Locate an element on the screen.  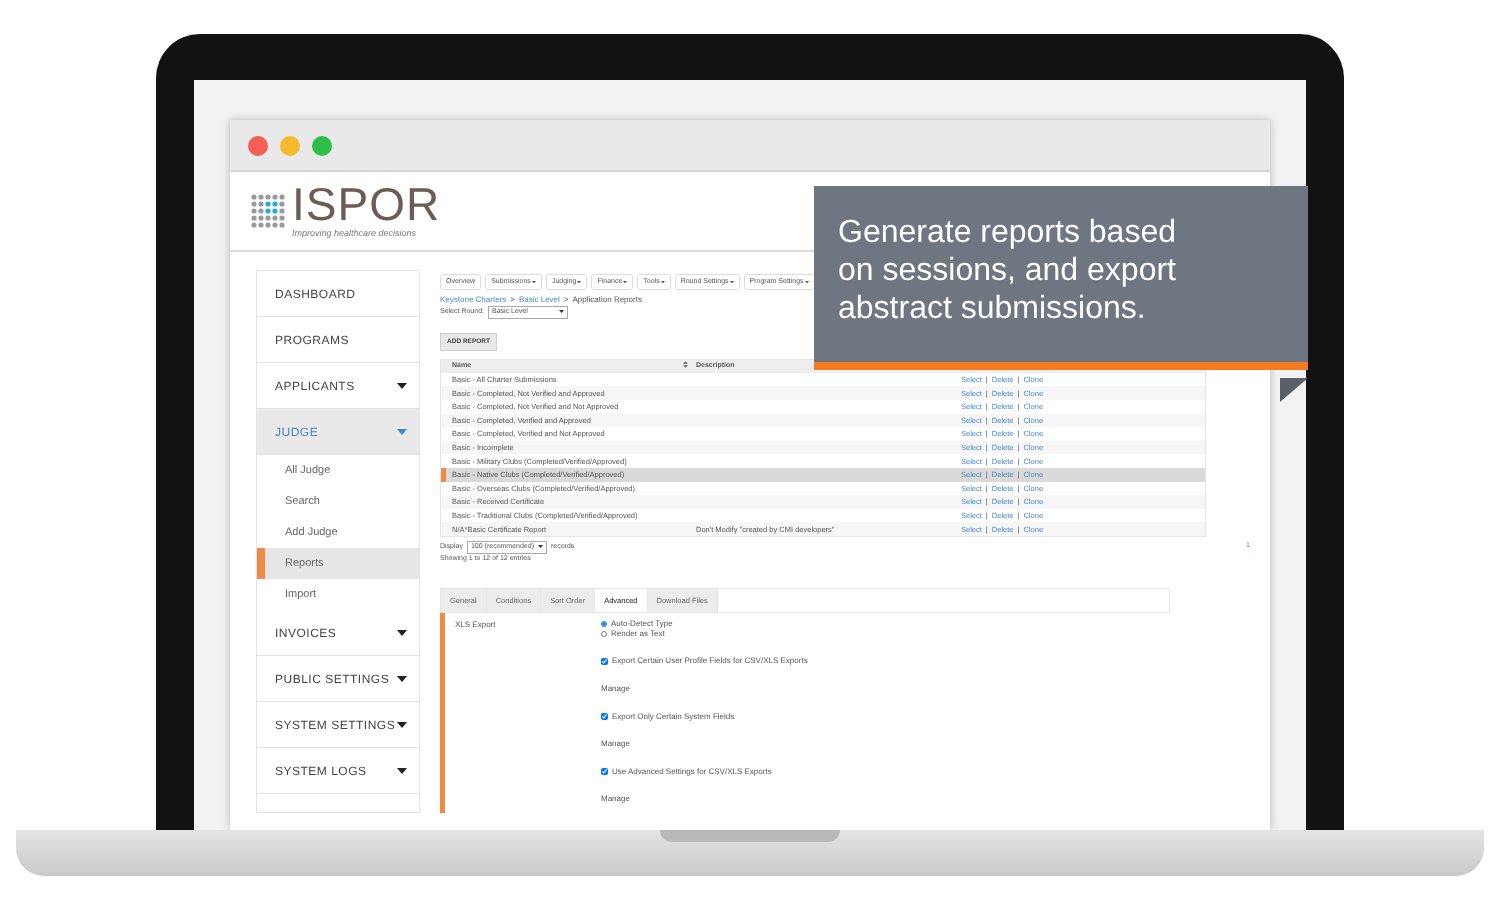
maximize-button is located at coordinates (322, 145).